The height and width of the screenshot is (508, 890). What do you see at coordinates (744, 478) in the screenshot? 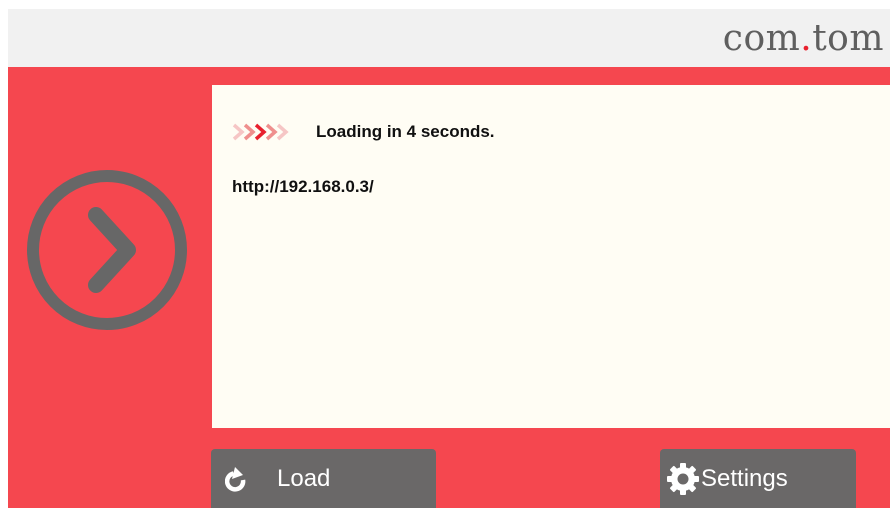
I see `settings-button-label: Settings` at bounding box center [744, 478].